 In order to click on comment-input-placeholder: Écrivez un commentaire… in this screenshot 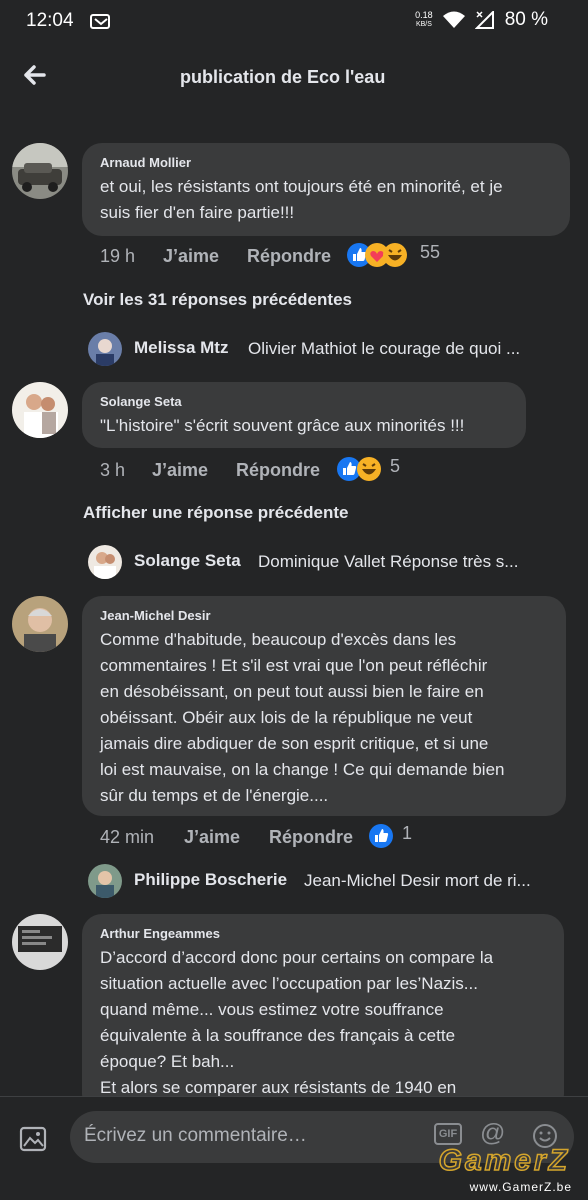, I will do `click(195, 1135)`.